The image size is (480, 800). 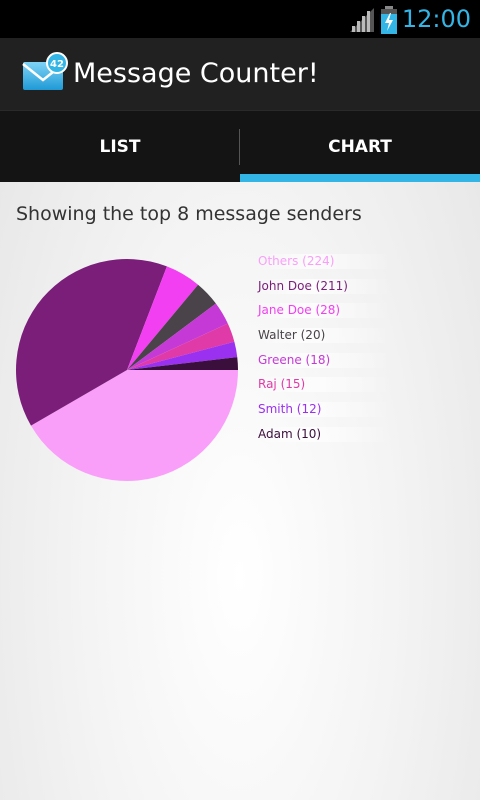 I want to click on legend-item-smith: Smith (12), so click(x=331, y=410).